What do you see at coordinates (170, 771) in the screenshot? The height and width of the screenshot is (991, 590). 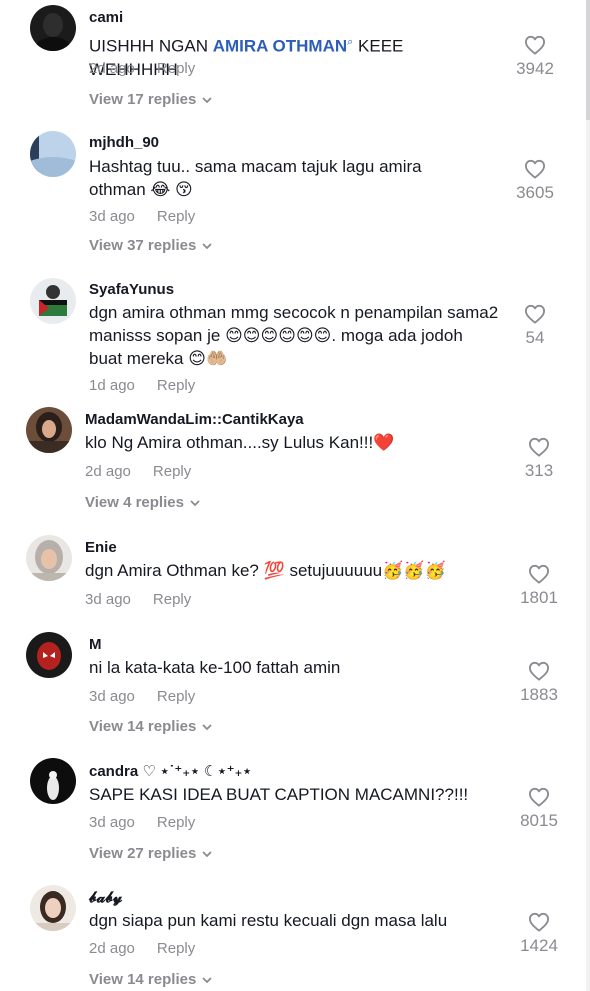 I see `comment-username: candra ♡ ⋆˙⁺₊⋆ ☾⋆⁺₊⋆` at bounding box center [170, 771].